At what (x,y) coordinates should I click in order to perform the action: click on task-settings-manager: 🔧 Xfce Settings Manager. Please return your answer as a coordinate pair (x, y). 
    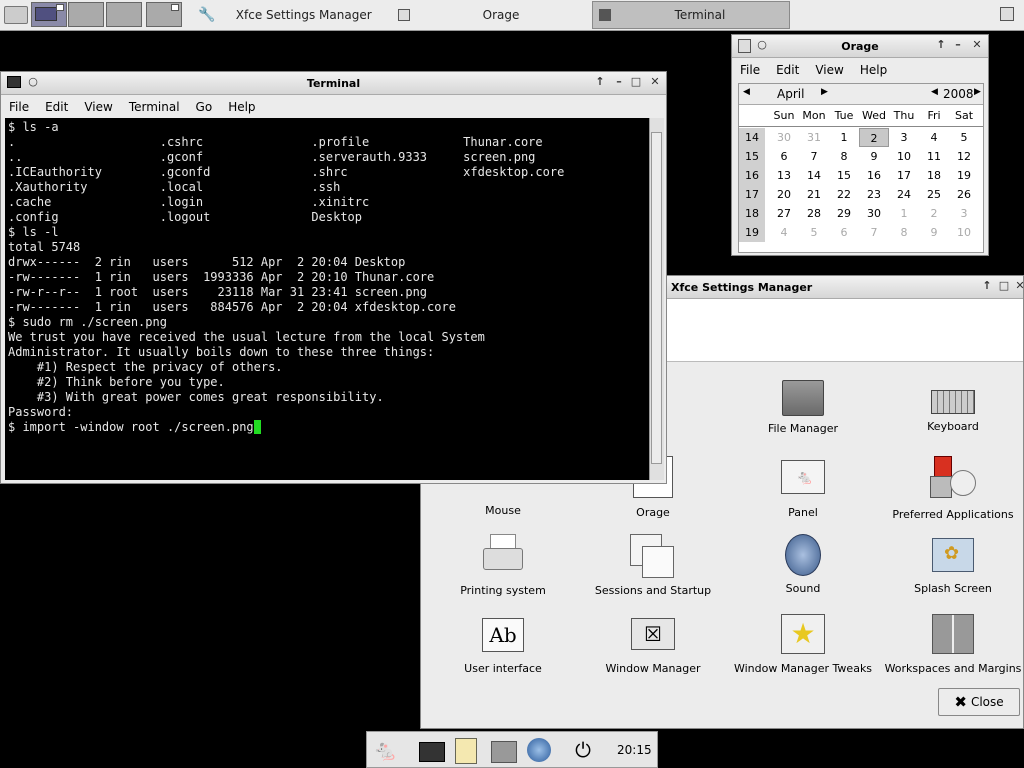
    Looking at the image, I should click on (292, 15).